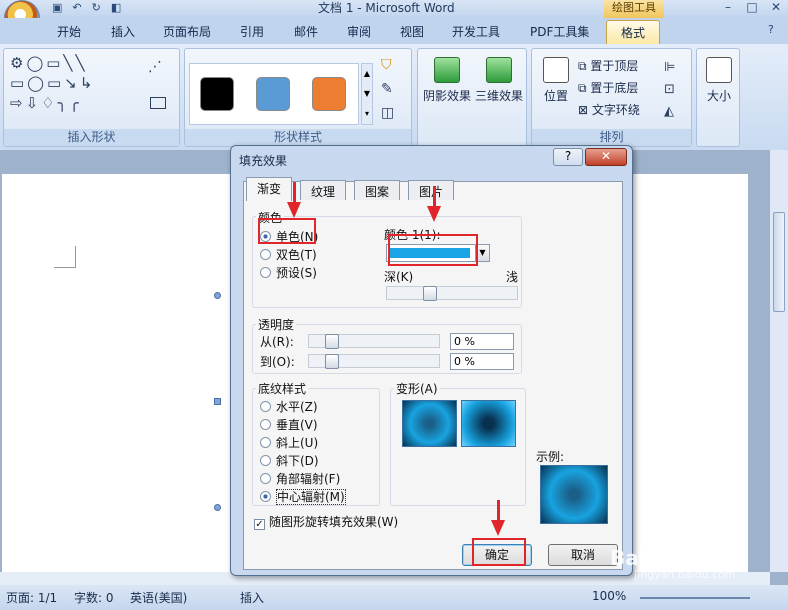 The image size is (788, 610). What do you see at coordinates (556, 85) in the screenshot?
I see `position-button: 位置` at bounding box center [556, 85].